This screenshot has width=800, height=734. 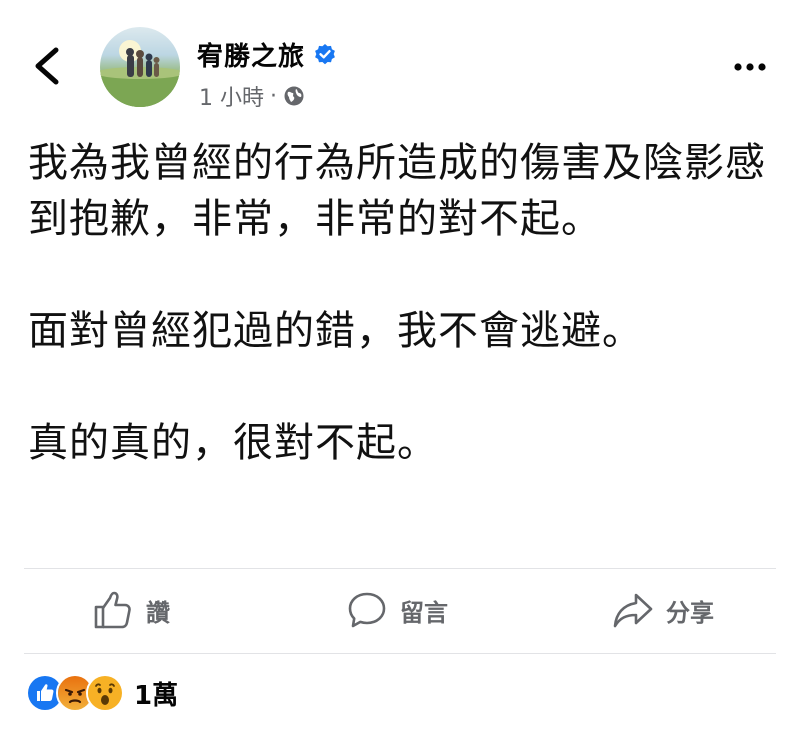 I want to click on post-paragraph-3: 真的真的，很對不起。, so click(x=233, y=443).